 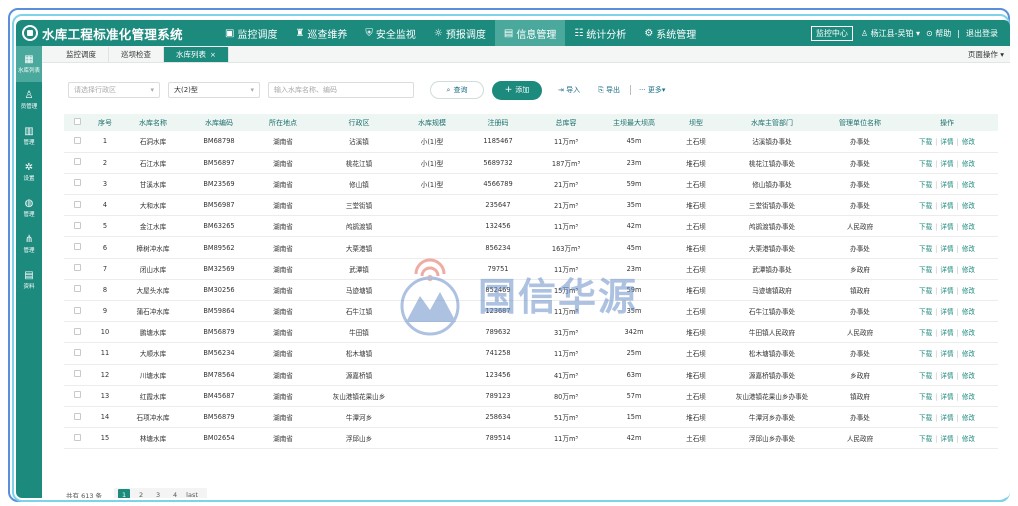 I want to click on tab-2: 水库列表 ×, so click(x=196, y=54).